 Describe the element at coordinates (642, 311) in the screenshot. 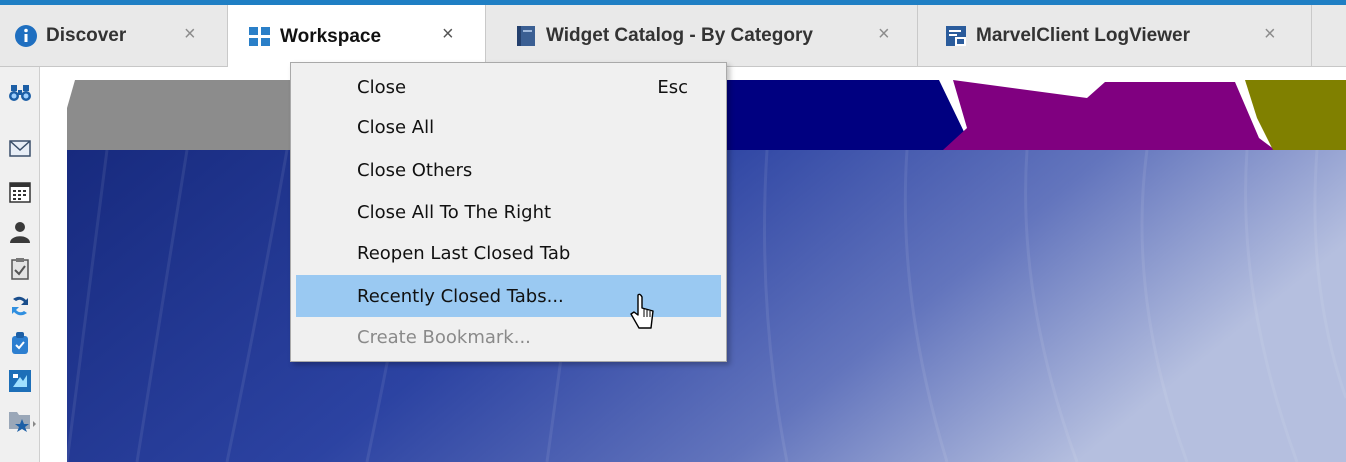

I see `mouse-pointer-icon` at that location.